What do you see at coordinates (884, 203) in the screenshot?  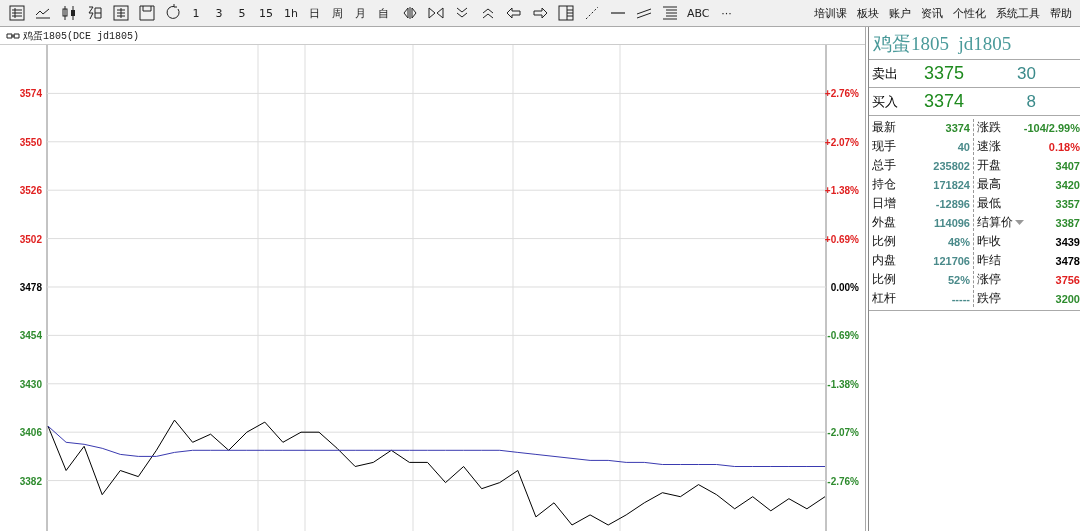 I see `stat-label: 日增` at bounding box center [884, 203].